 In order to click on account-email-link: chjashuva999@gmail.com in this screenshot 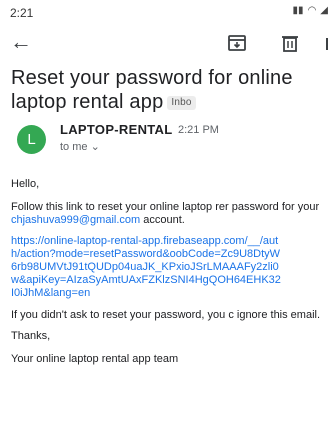, I will do `click(75, 220)`.